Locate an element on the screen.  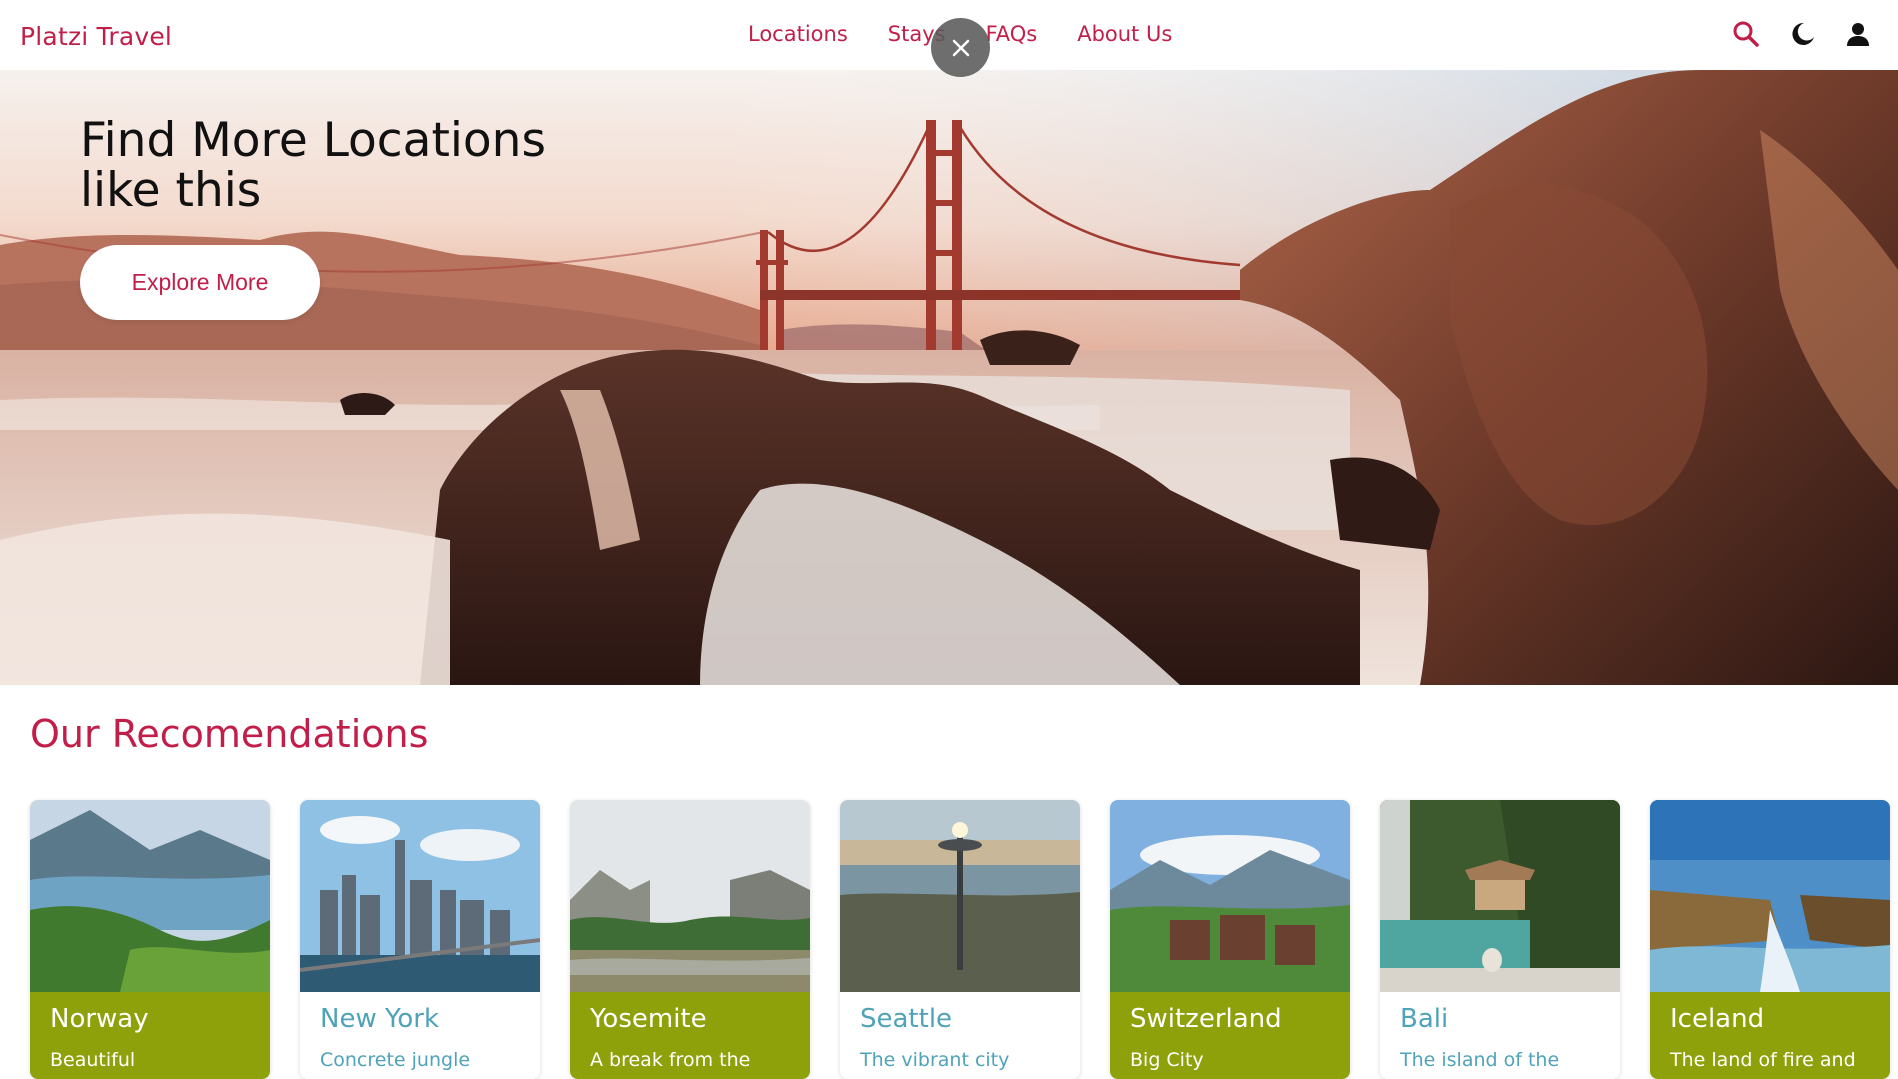
card-description: The island of the is located at coordinates (1480, 1060).